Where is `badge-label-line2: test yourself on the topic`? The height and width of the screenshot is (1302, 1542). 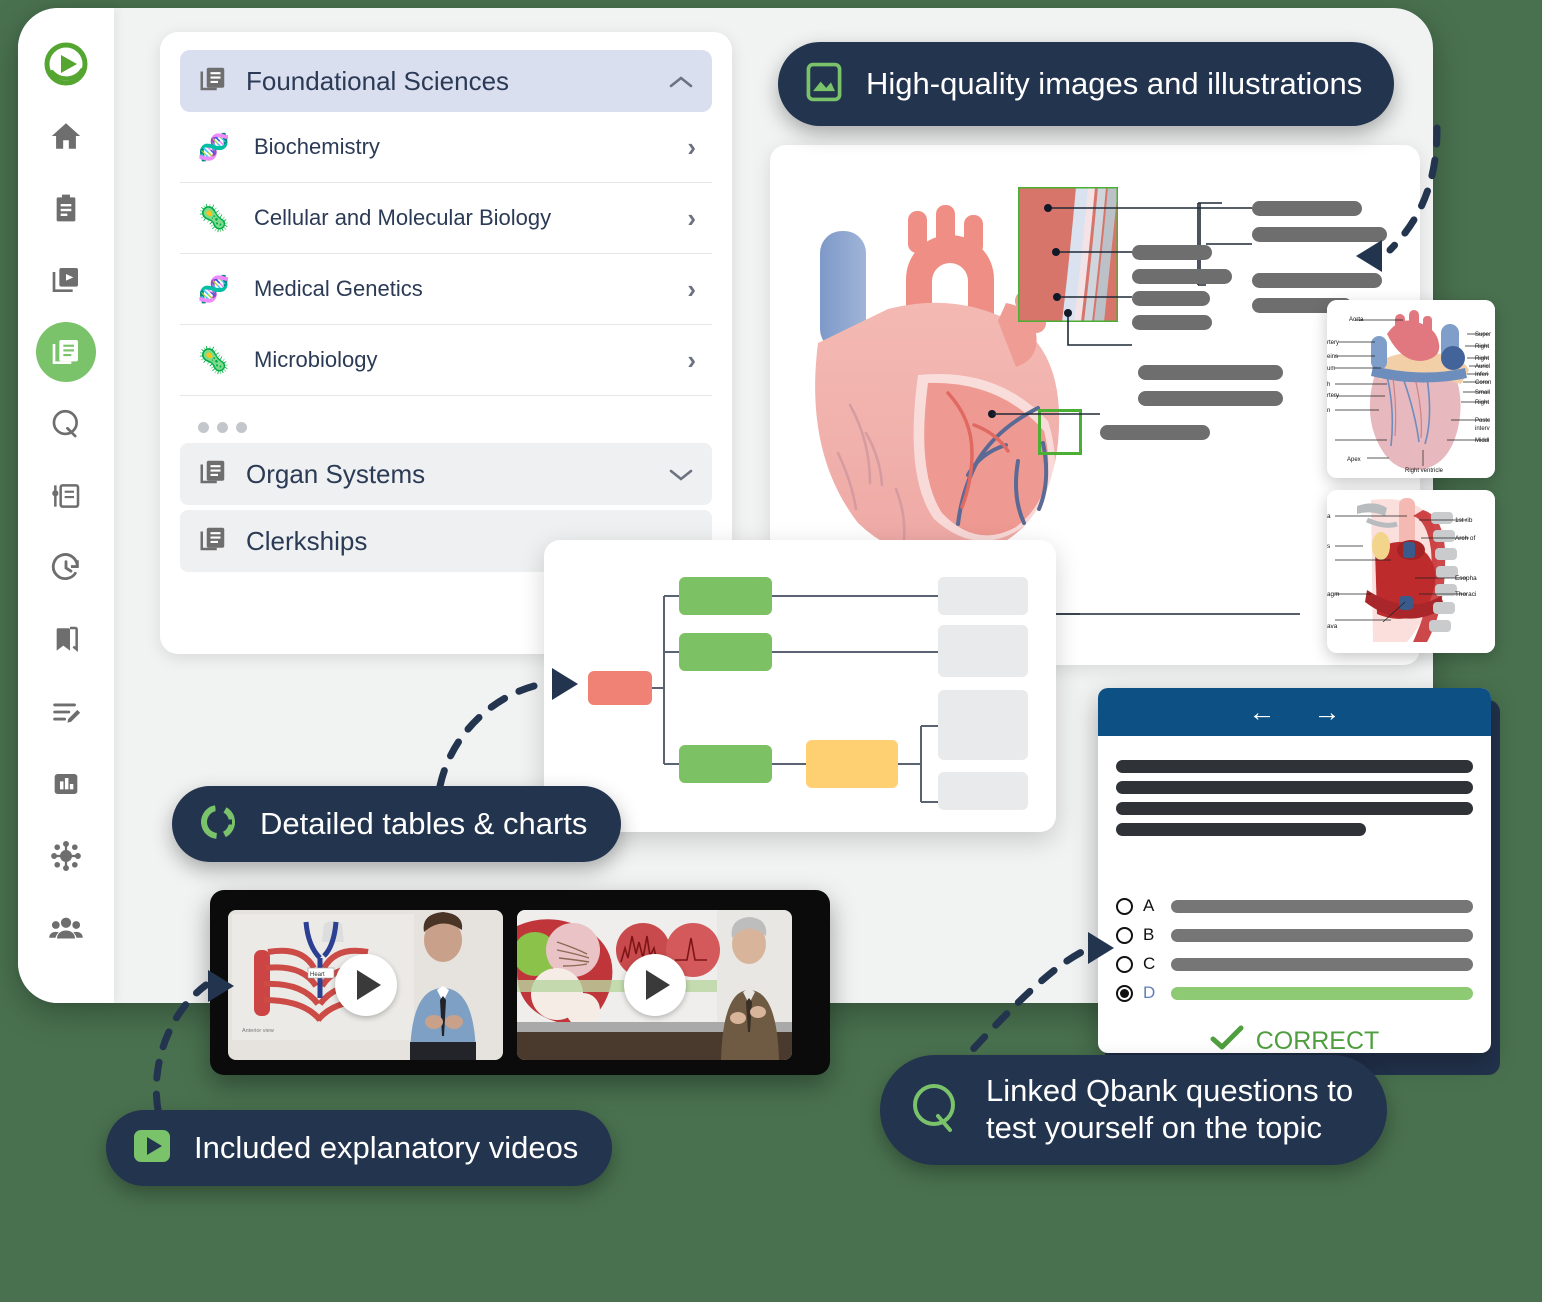 badge-label-line2: test yourself on the topic is located at coordinates (1154, 1127).